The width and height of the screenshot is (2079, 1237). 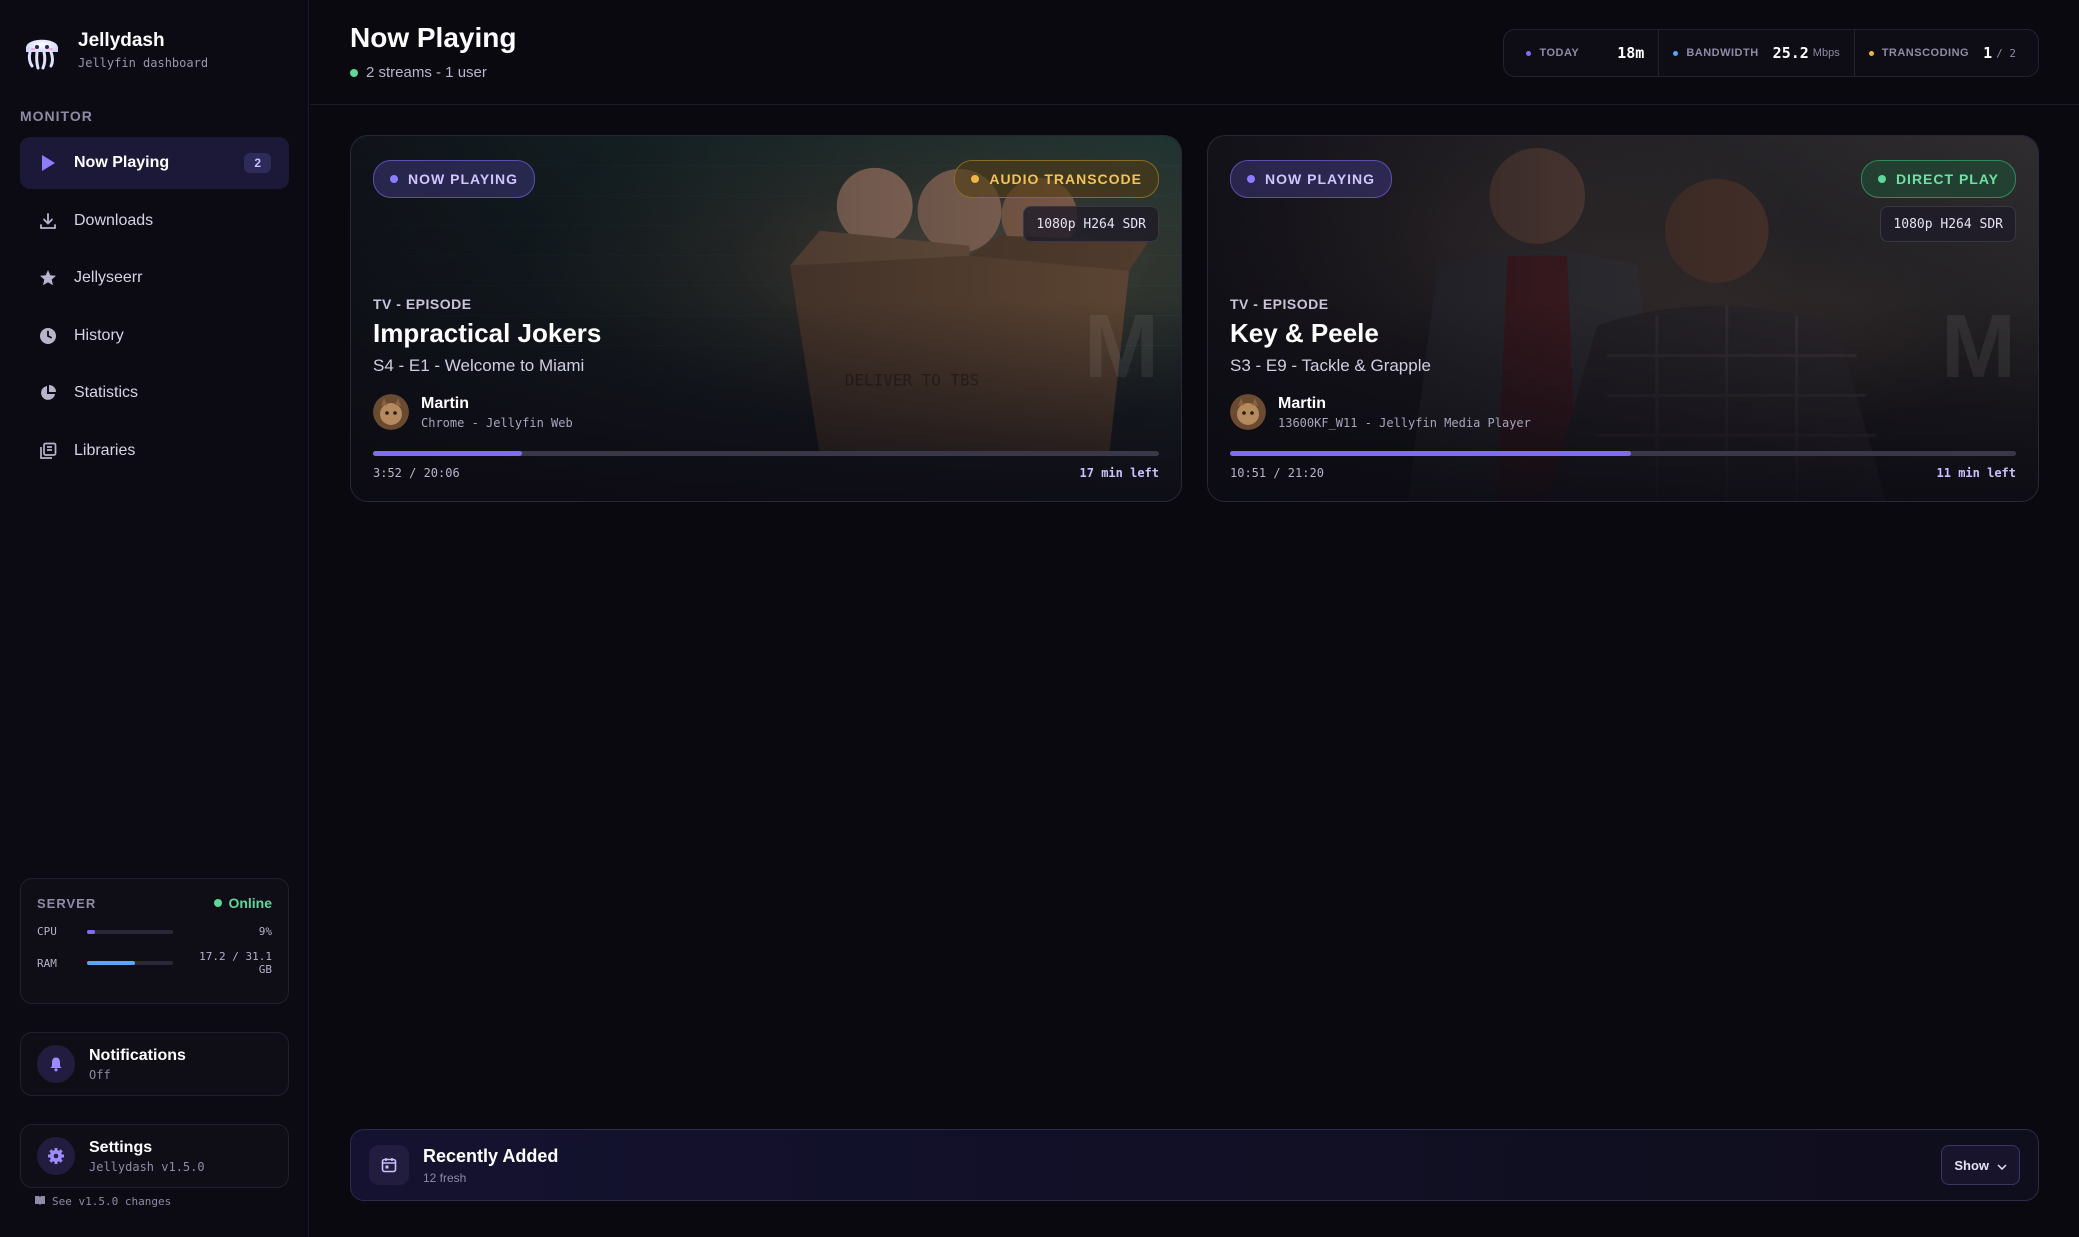 What do you see at coordinates (1248, 412) in the screenshot?
I see `avatar` at bounding box center [1248, 412].